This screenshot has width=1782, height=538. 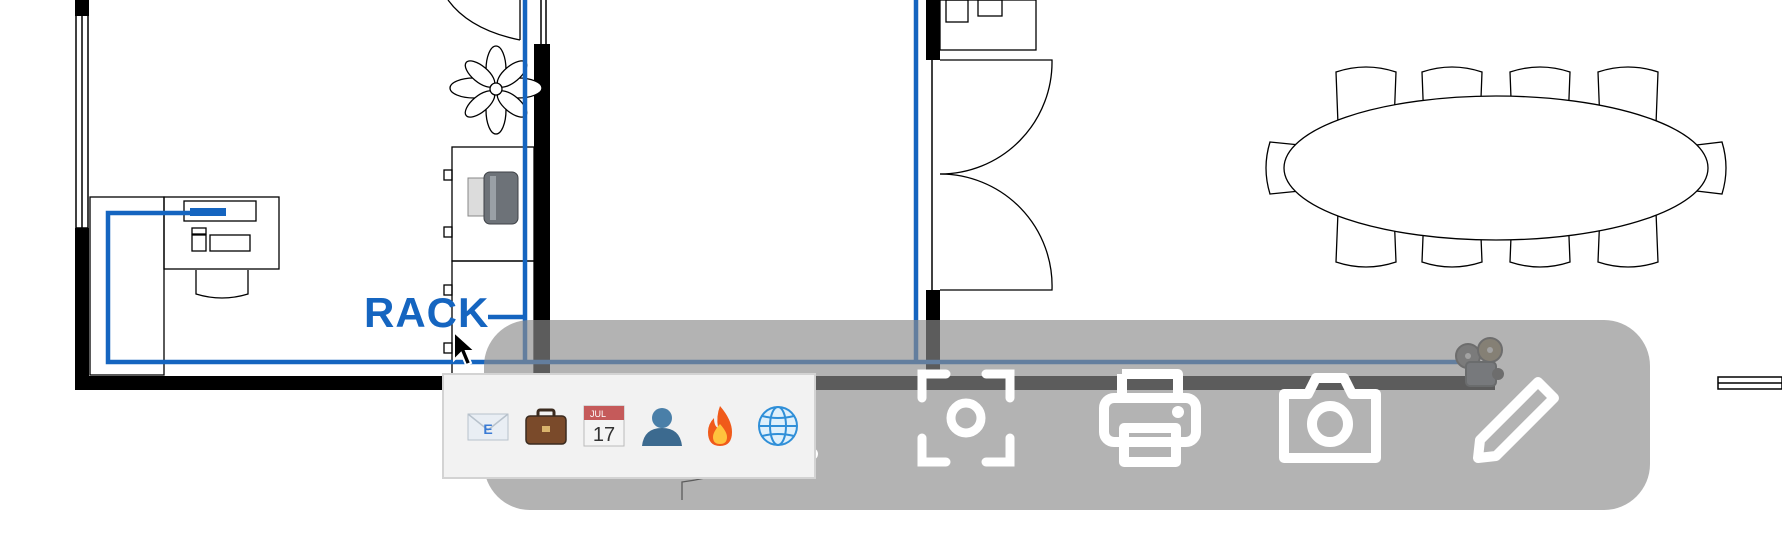 I want to click on cable-endpoint, so click(x=208, y=212).